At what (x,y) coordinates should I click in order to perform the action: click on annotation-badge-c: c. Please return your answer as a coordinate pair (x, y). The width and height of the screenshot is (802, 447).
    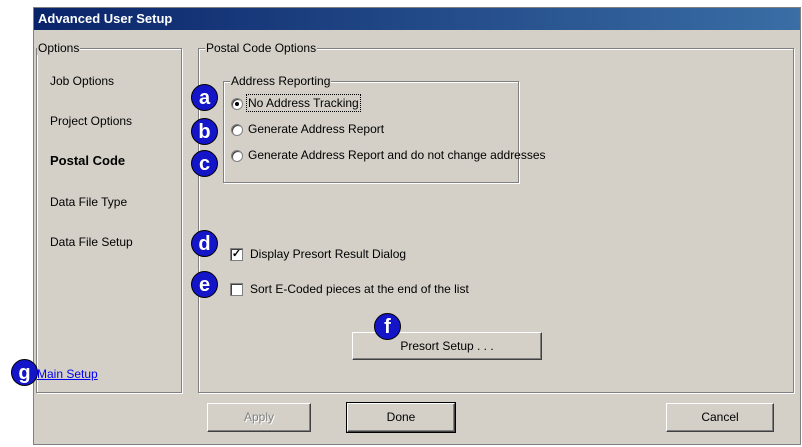
    Looking at the image, I should click on (204, 163).